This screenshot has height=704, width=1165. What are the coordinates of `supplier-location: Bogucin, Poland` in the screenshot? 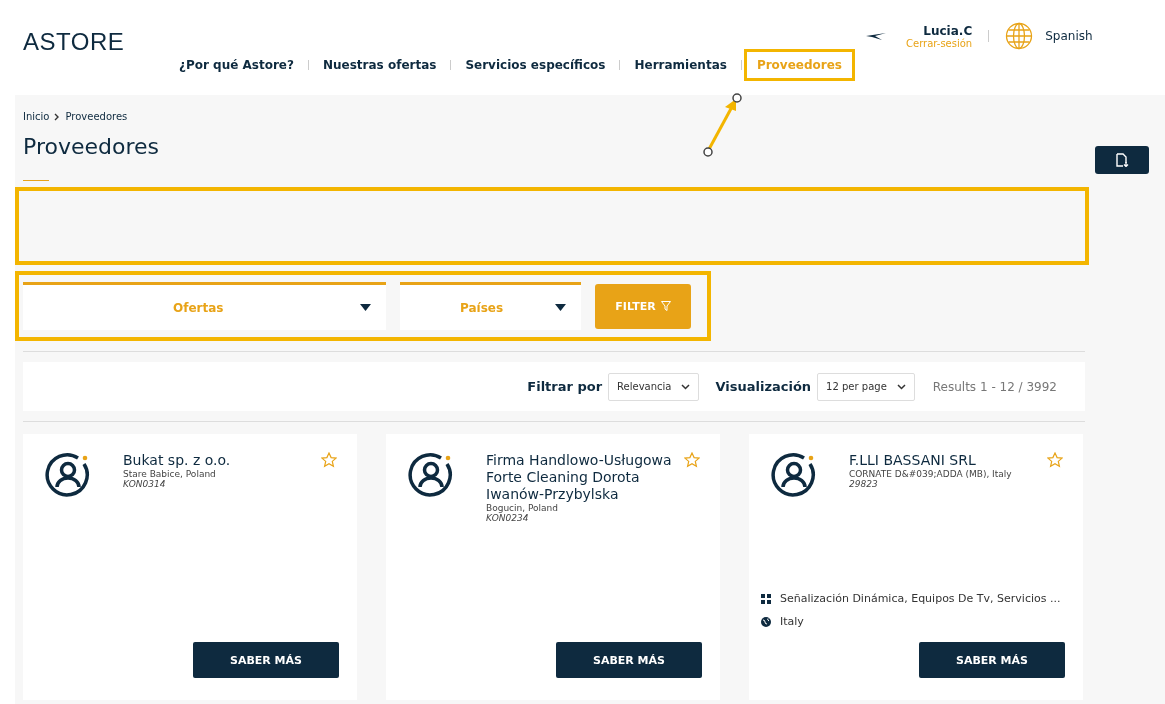 It's located at (523, 508).